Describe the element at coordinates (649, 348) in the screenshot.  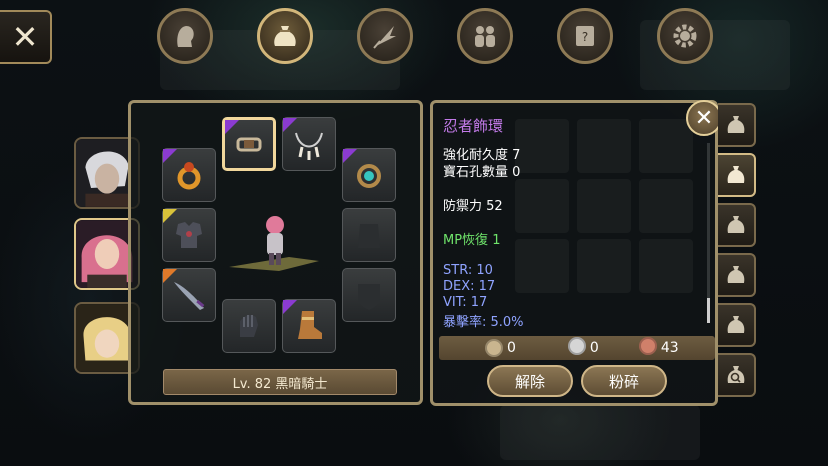
I see `copper-coin-icon` at that location.